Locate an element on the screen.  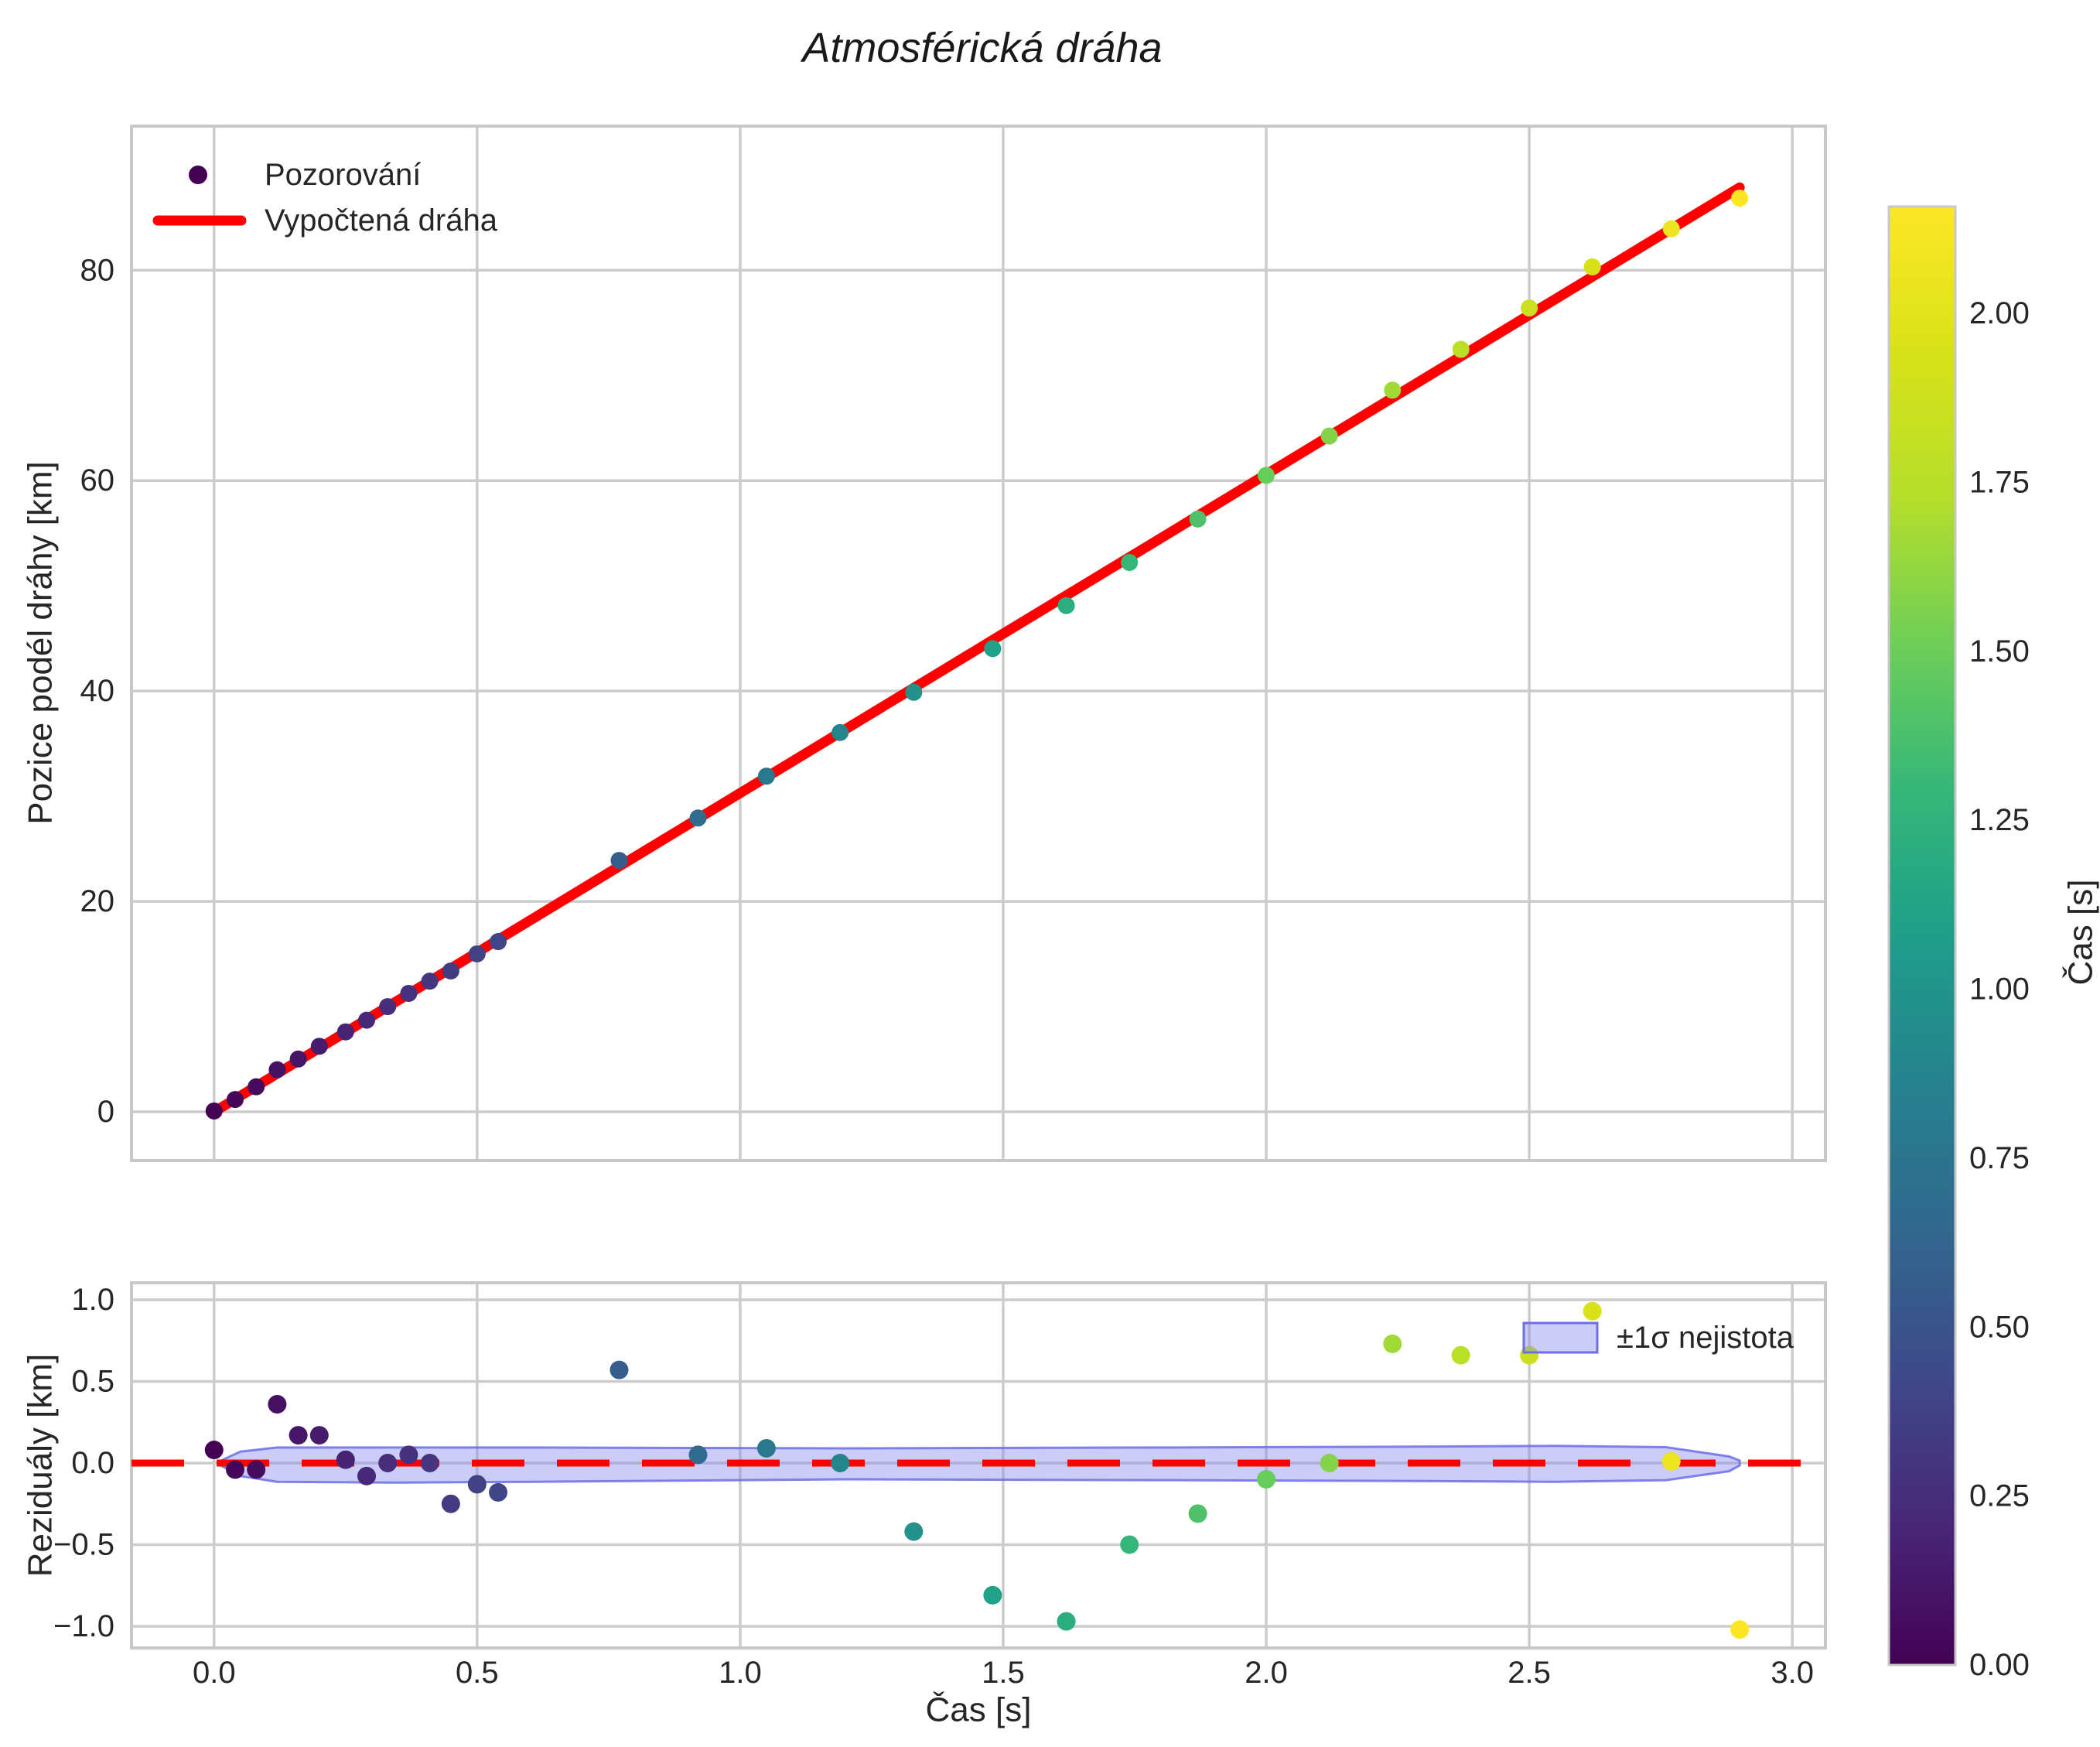
residual-y-tick: 0.0 is located at coordinates (93, 1463).